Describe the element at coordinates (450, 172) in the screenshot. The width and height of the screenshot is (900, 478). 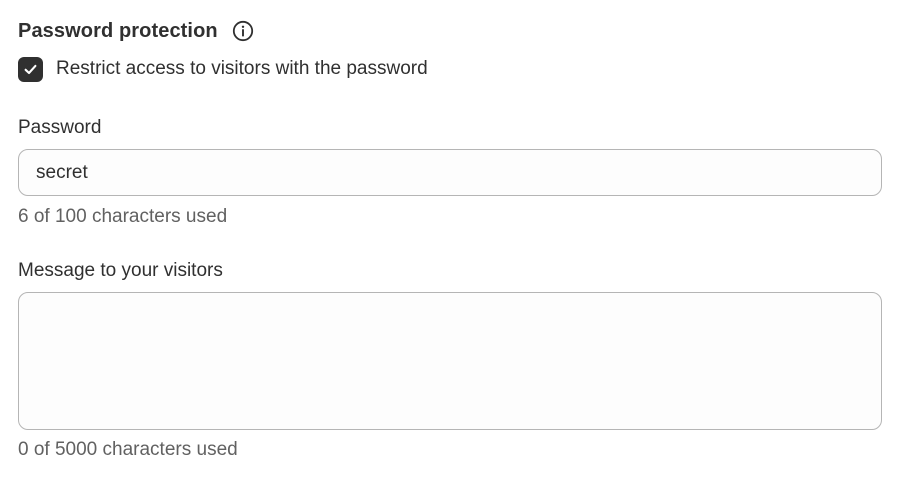
I see `password-input` at that location.